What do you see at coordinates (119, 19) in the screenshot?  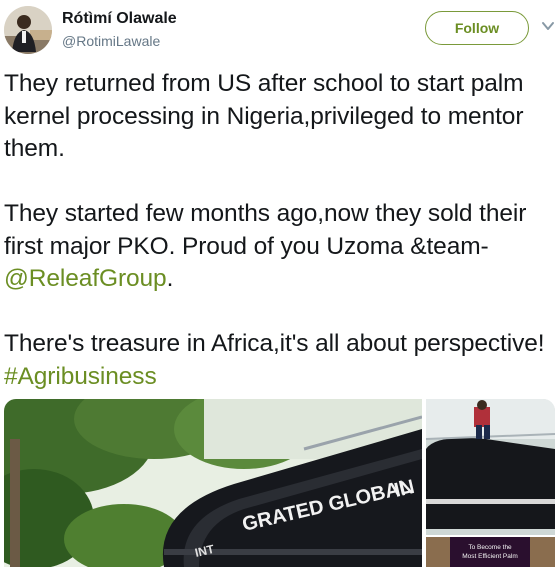 I see `display-name: Rótìmí Olawale` at bounding box center [119, 19].